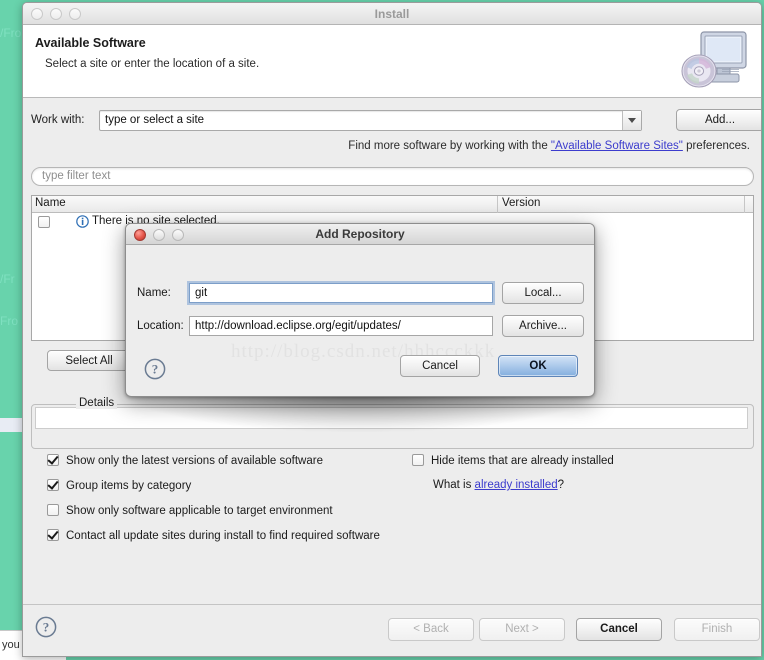  What do you see at coordinates (449, 146) in the screenshot?
I see `hint-prefix: Find more software by working with the` at bounding box center [449, 146].